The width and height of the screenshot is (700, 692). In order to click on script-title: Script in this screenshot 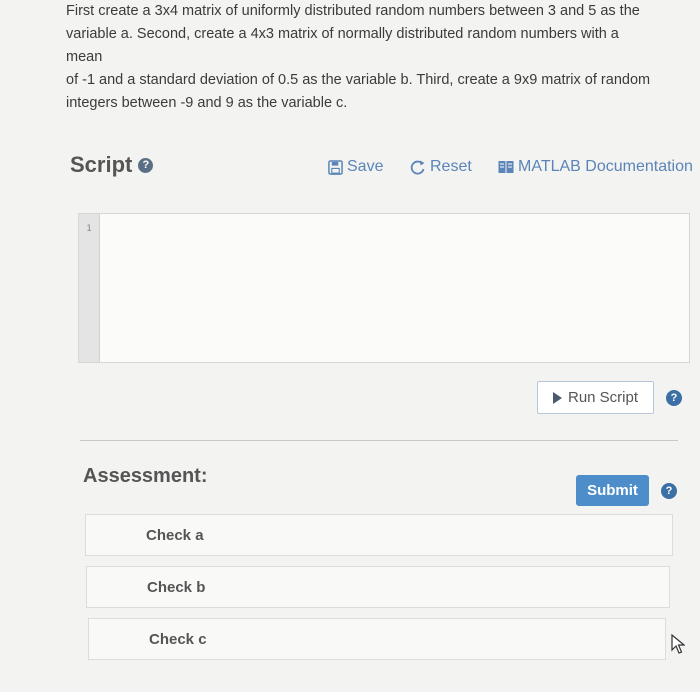, I will do `click(101, 164)`.